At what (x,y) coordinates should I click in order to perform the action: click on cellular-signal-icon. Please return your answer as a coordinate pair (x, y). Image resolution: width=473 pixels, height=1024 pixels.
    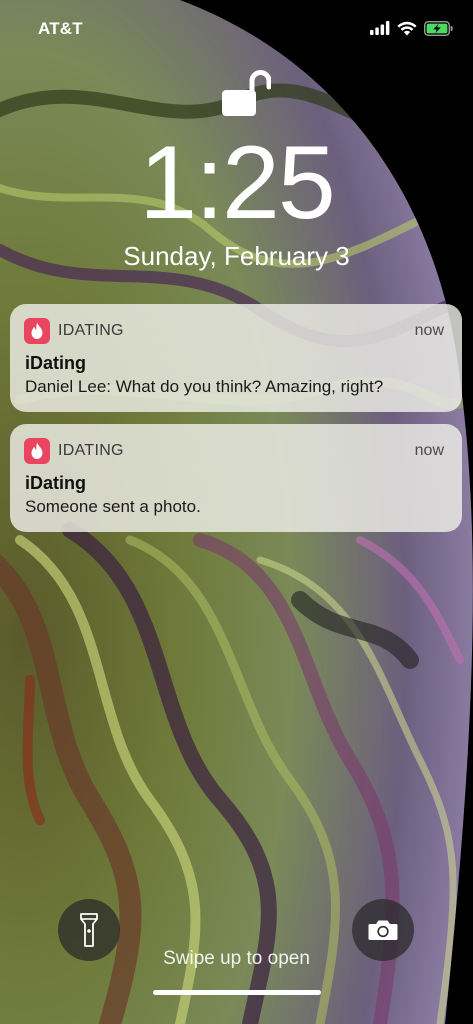
    Looking at the image, I should click on (380, 28).